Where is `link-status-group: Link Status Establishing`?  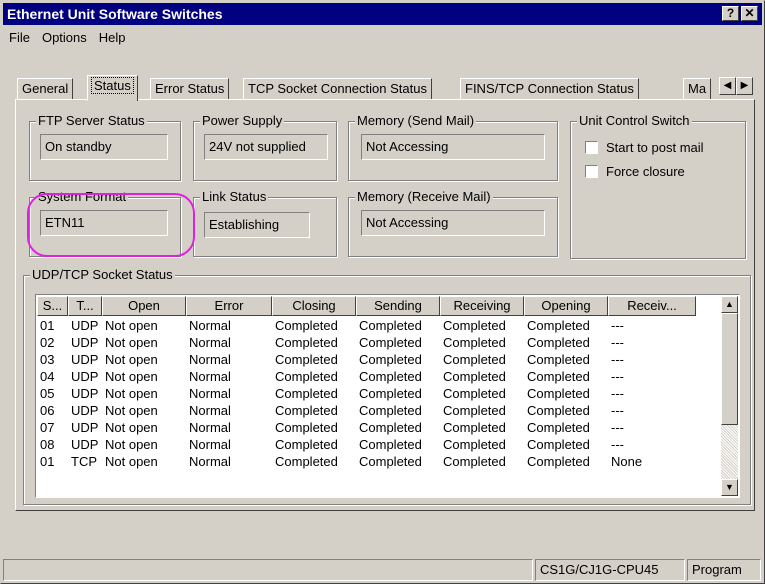
link-status-group: Link Status Establishing is located at coordinates (265, 223).